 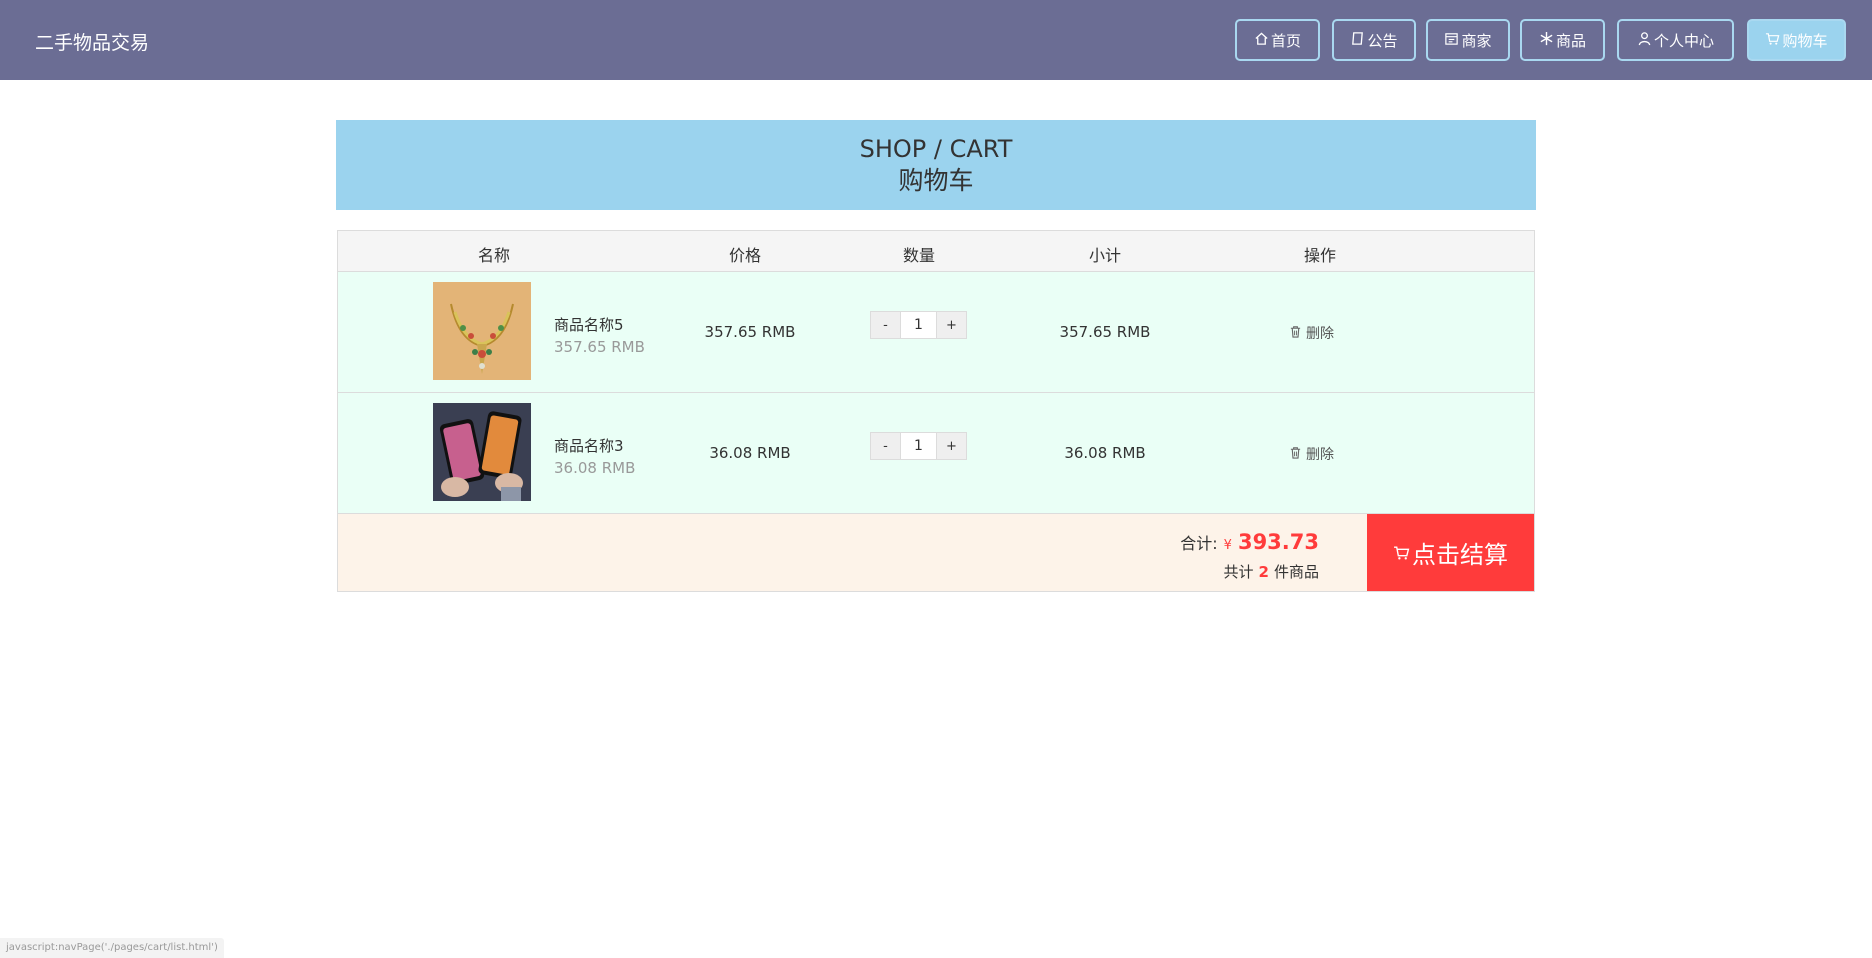 What do you see at coordinates (595, 468) in the screenshot?
I see `product-unit-price: 36.08 RMB` at bounding box center [595, 468].